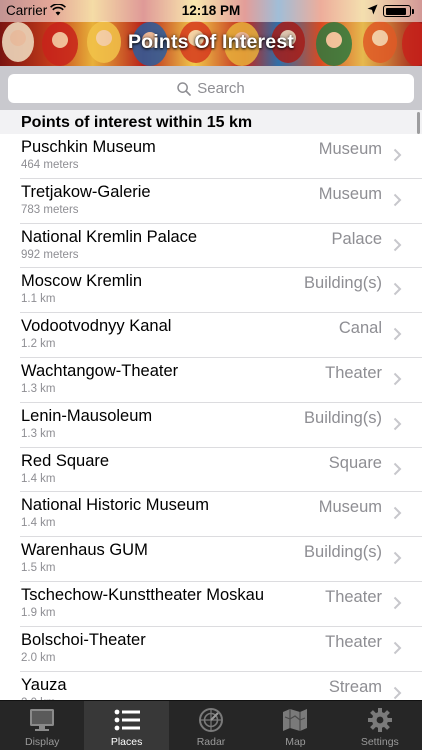 Image resolution: width=422 pixels, height=750 pixels. I want to click on search-icon, so click(184, 88).